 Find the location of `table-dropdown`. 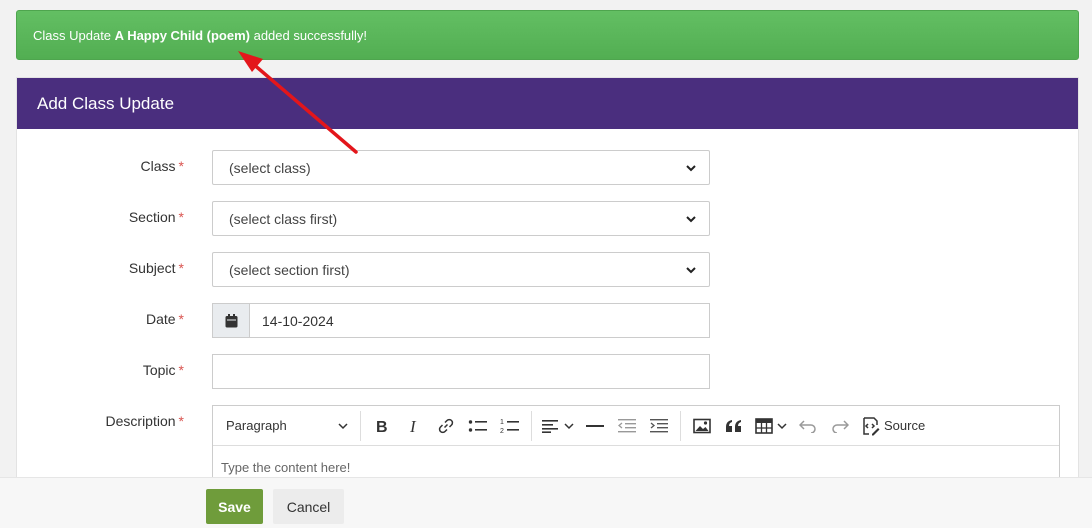

table-dropdown is located at coordinates (771, 426).